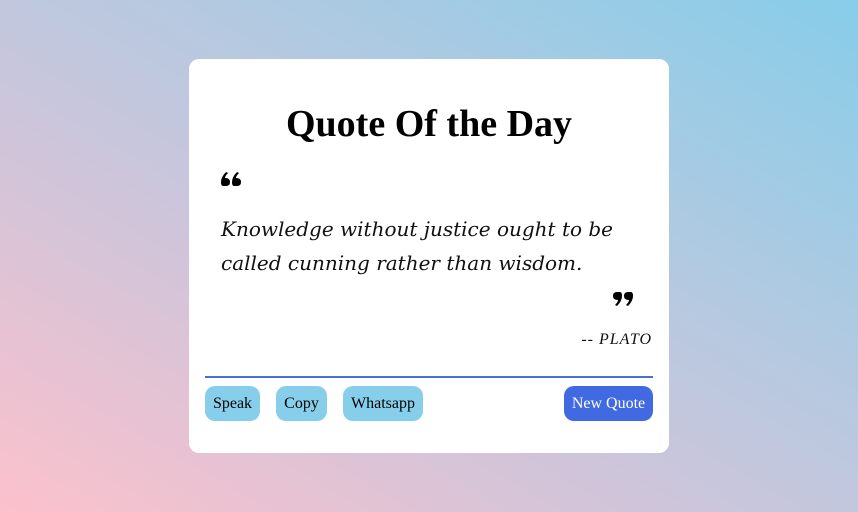 This screenshot has width=858, height=512. Describe the element at coordinates (301, 403) in the screenshot. I see `copy-button: Copy` at that location.